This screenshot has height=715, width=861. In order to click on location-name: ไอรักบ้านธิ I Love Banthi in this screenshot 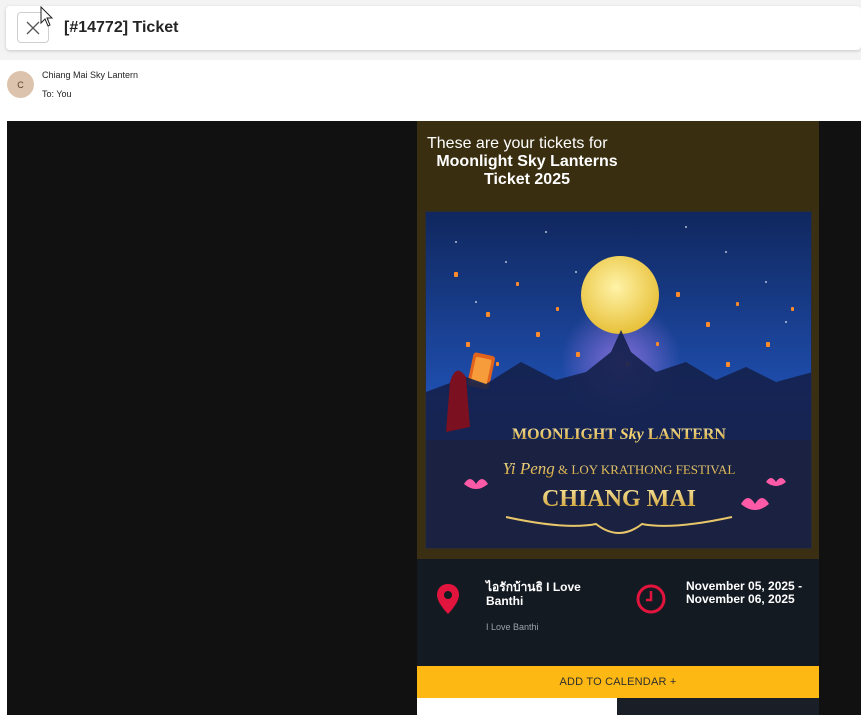, I will do `click(533, 594)`.